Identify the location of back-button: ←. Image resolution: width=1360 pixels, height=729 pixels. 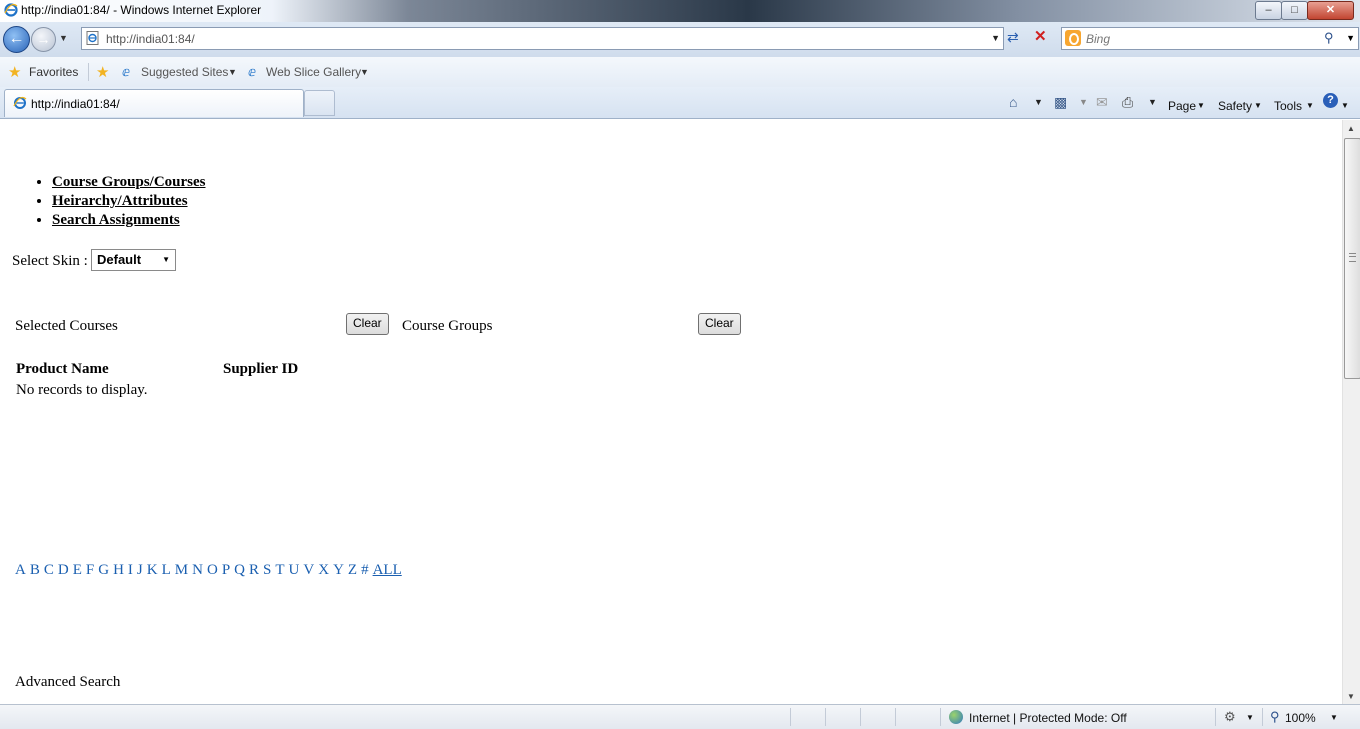
(16, 39).